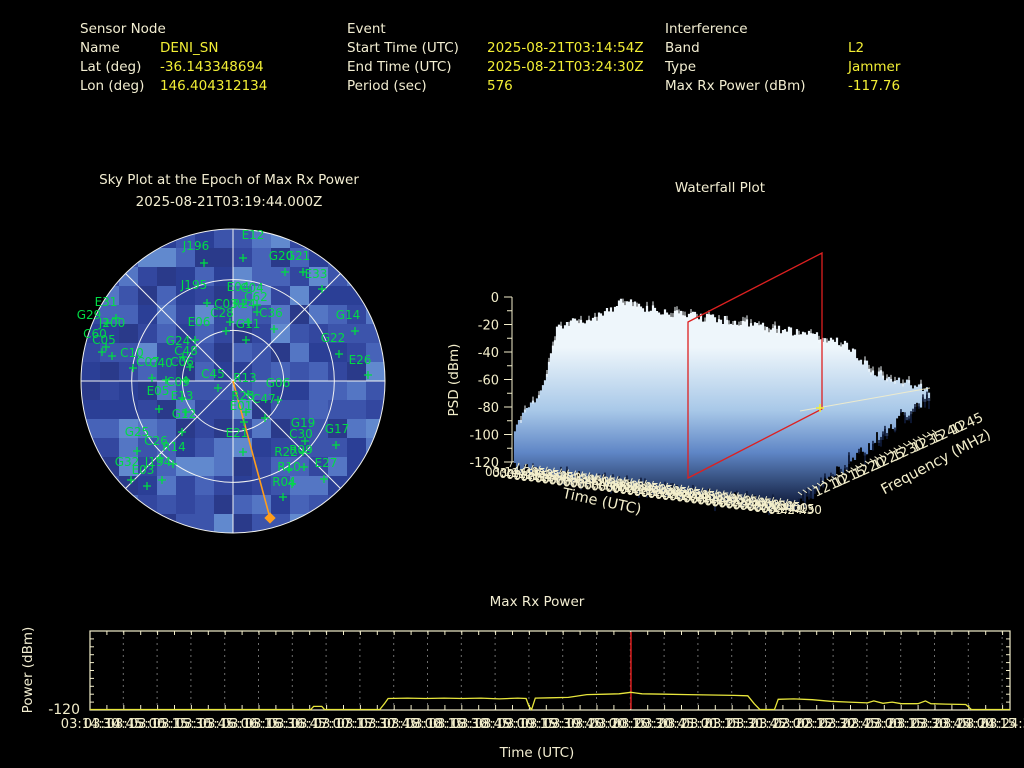  What do you see at coordinates (360, 360) in the screenshot?
I see `satellite-label: E26` at bounding box center [360, 360].